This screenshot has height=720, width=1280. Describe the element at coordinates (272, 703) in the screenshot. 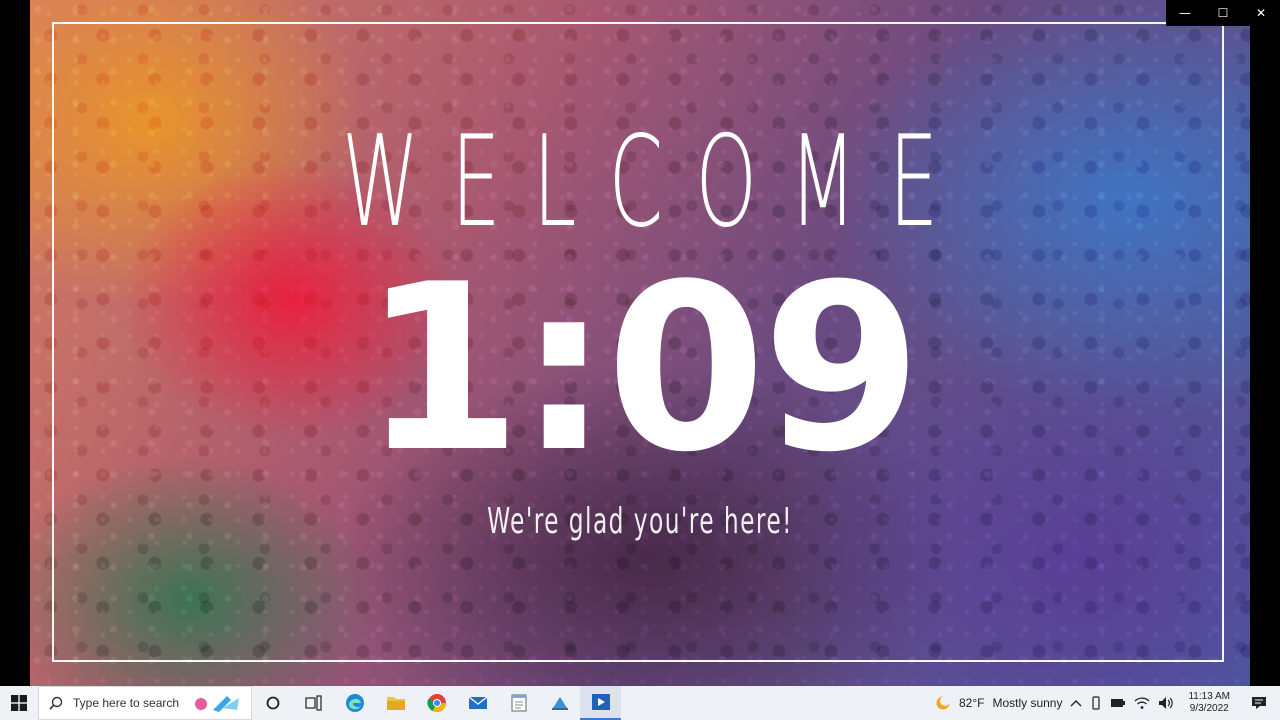

I see `cortana-icon` at that location.